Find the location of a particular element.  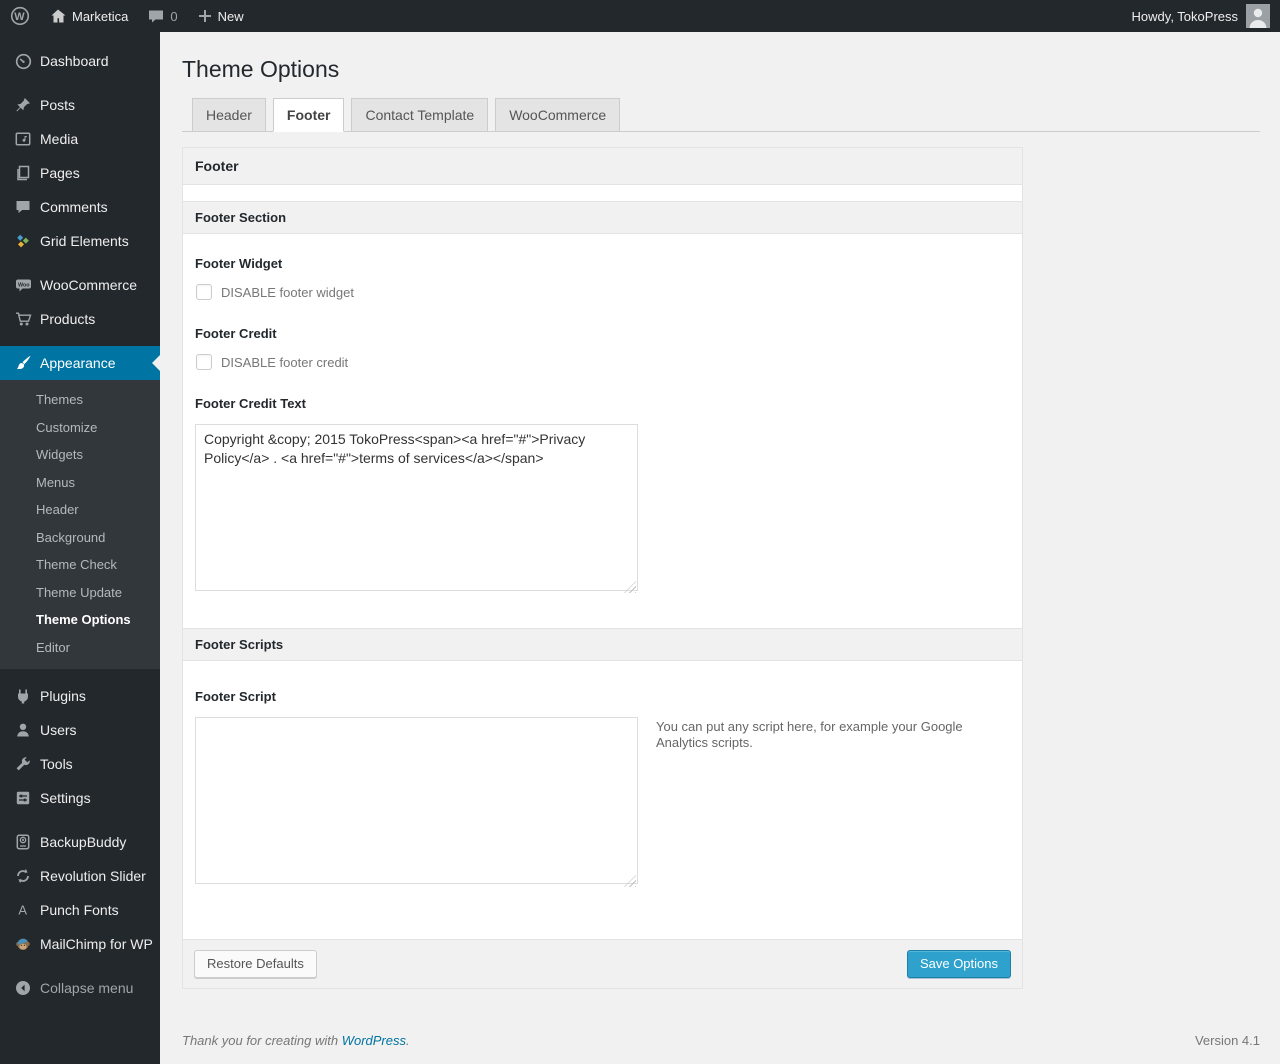

wordpress-logo-icon: W is located at coordinates (20, 16).